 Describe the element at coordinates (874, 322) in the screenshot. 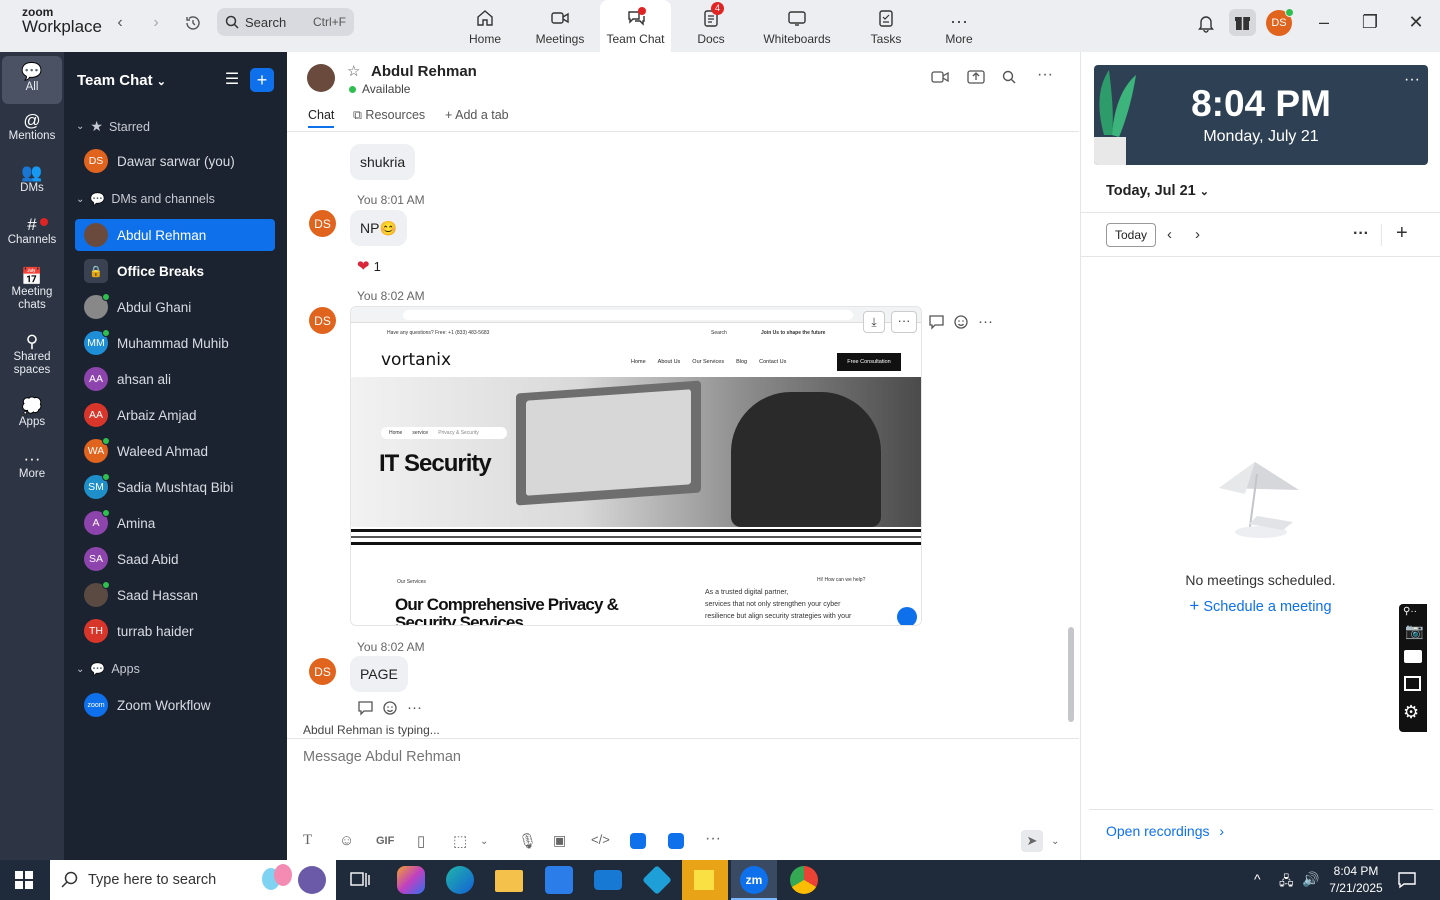

I see `download-icon: ⤓` at that location.